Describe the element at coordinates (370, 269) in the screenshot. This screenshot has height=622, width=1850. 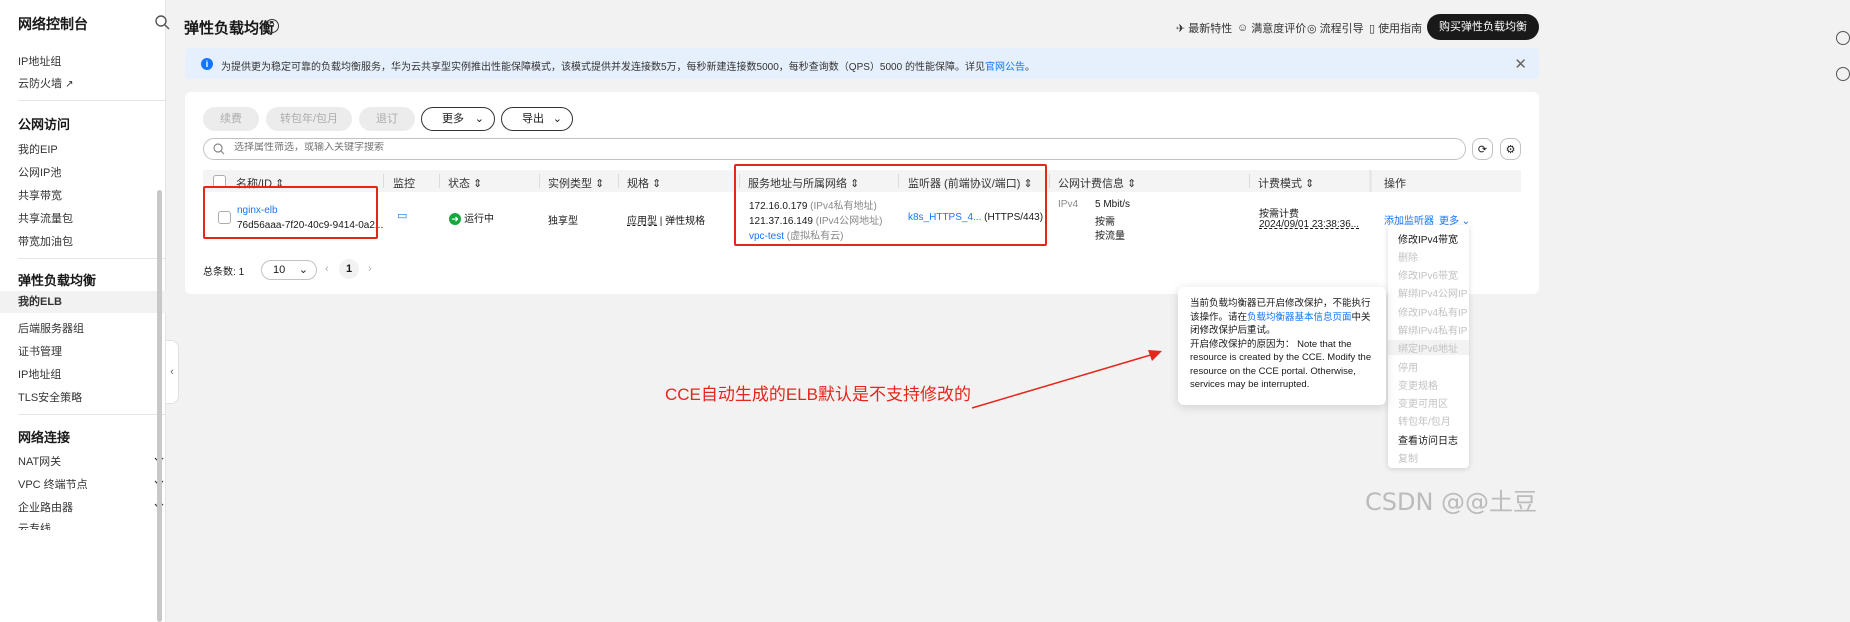
I see `next-page-icon: ›` at that location.